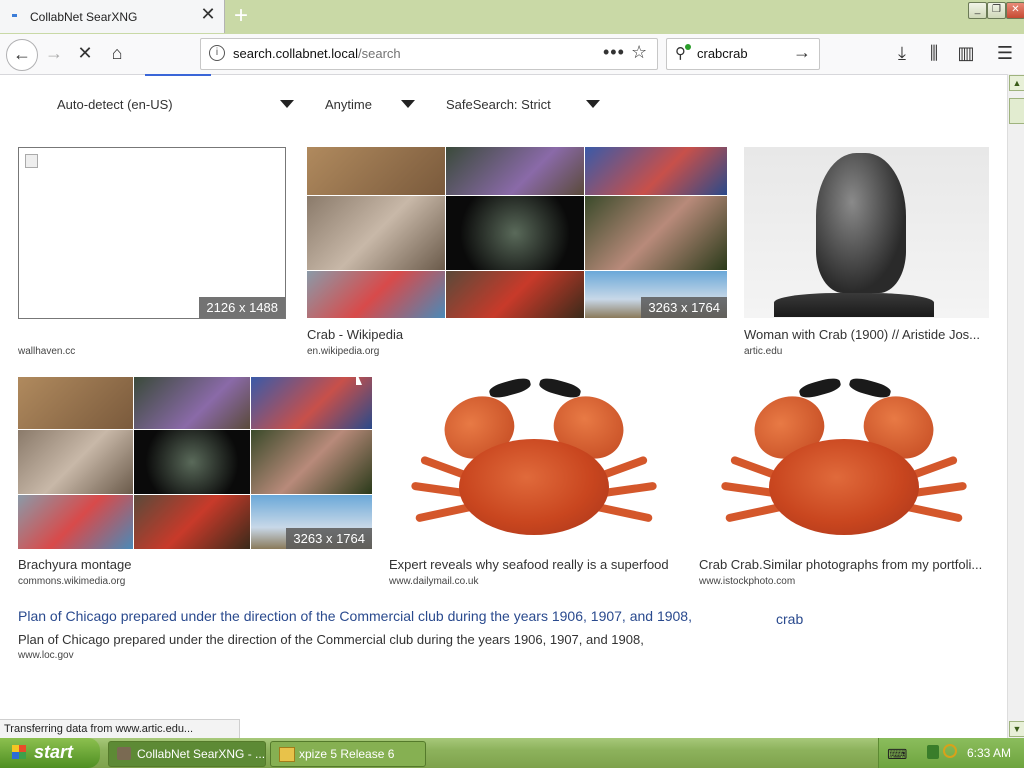  I want to click on broken-image-icon, so click(31, 161).